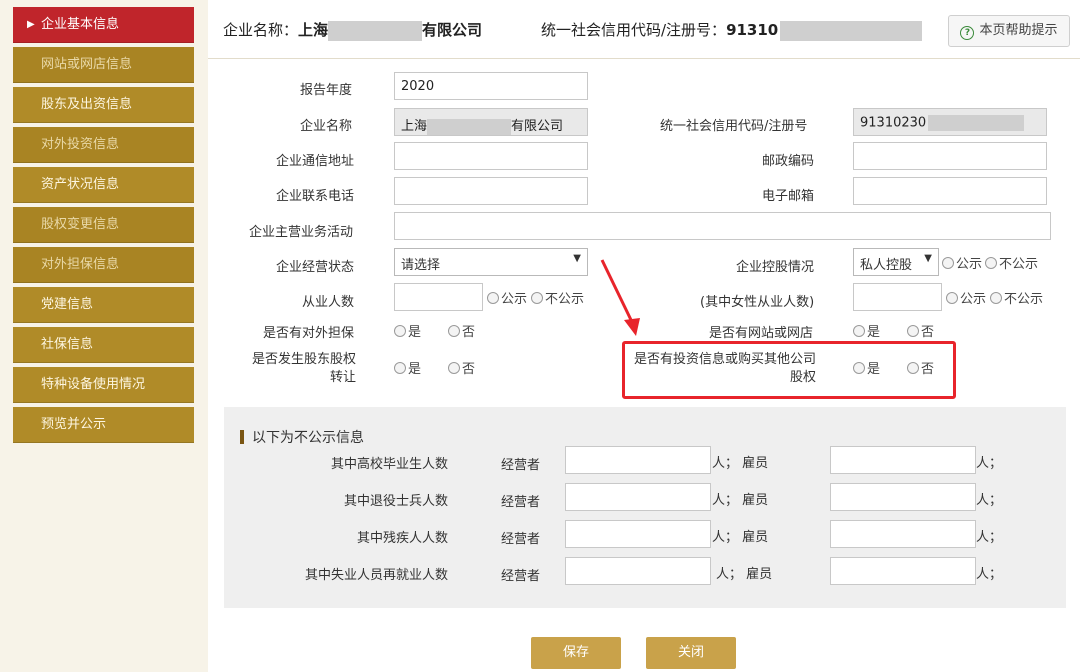 This screenshot has height=672, width=1080. Describe the element at coordinates (775, 267) in the screenshot. I see `holding-label: 企业控股情况` at that location.